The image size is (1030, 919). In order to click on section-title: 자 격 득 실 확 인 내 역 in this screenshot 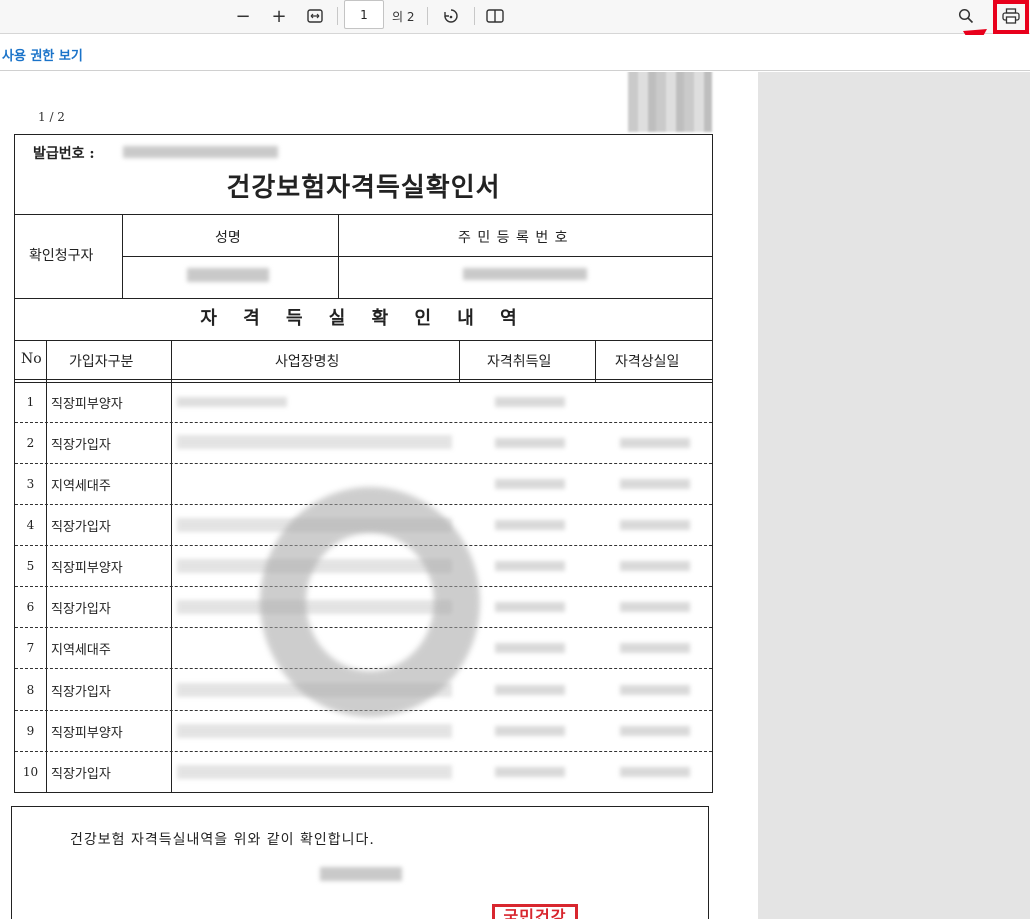, I will do `click(363, 318)`.